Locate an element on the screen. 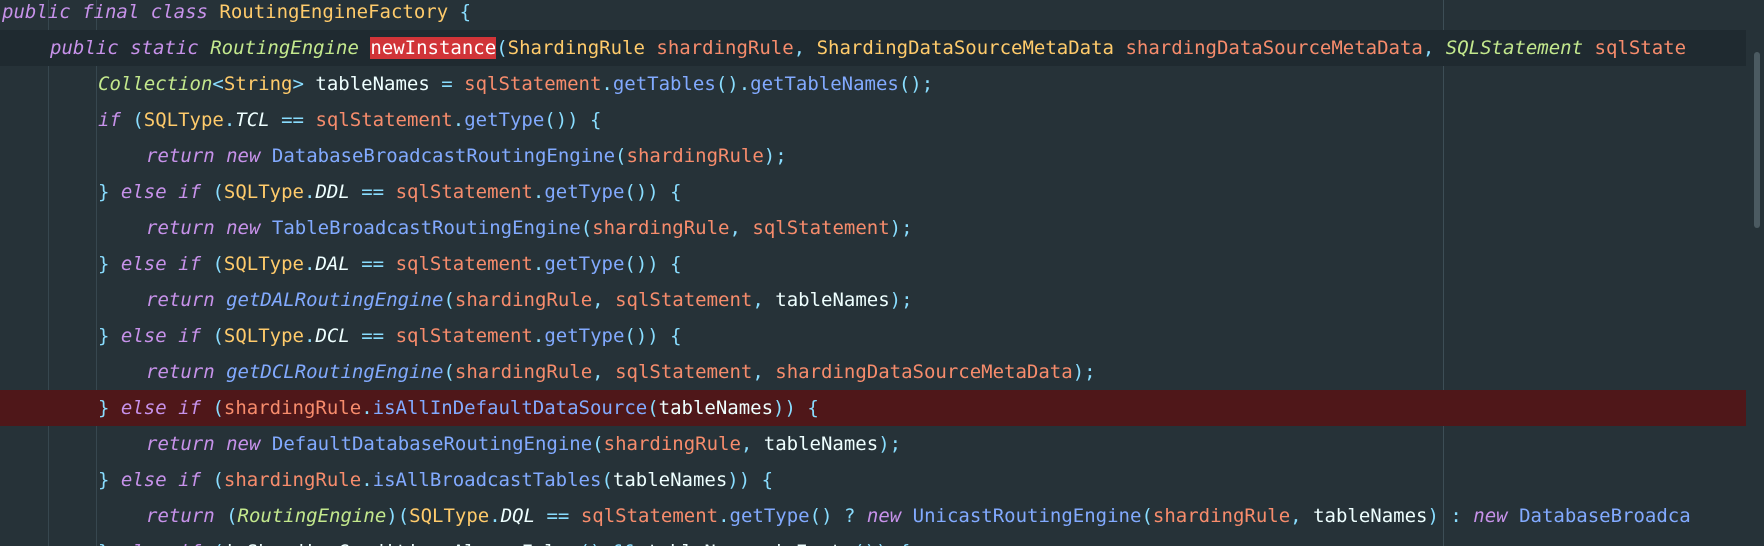 This screenshot has height=546, width=1764. code-token: getType is located at coordinates (504, 120).